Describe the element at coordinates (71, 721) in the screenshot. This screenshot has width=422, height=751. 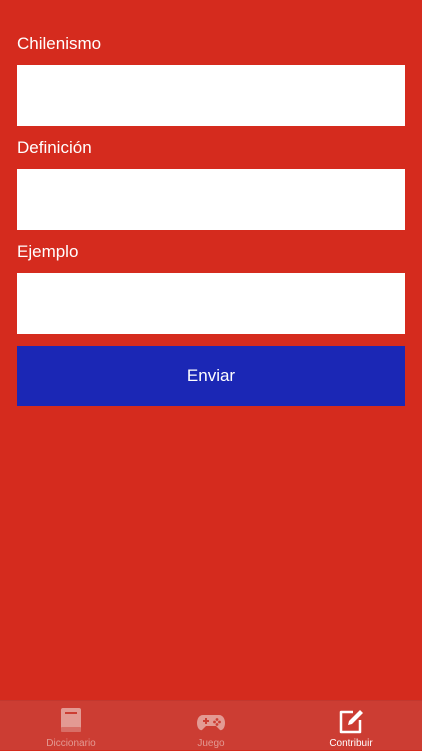
I see `book-icon` at that location.